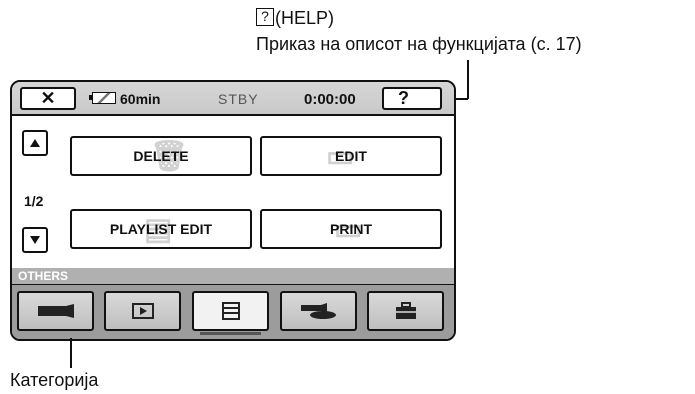 The width and height of the screenshot is (695, 394). Describe the element at coordinates (71, 353) in the screenshot. I see `category-callout-line` at that location.